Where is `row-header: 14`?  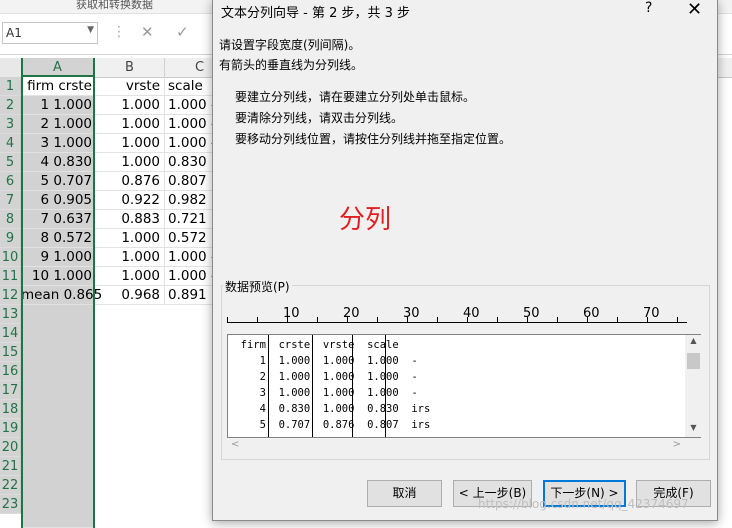 row-header: 14 is located at coordinates (10, 333).